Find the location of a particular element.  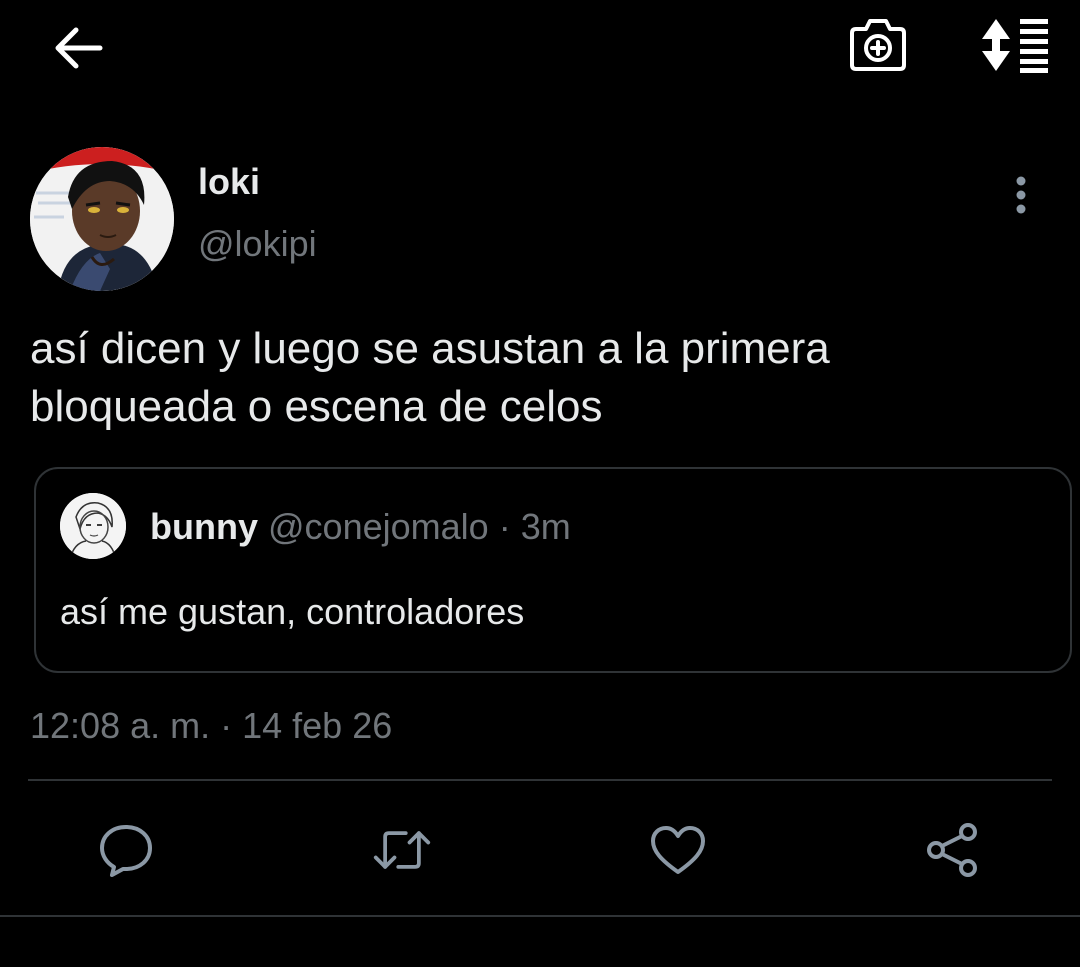

retweet-icon is located at coordinates (402, 850).